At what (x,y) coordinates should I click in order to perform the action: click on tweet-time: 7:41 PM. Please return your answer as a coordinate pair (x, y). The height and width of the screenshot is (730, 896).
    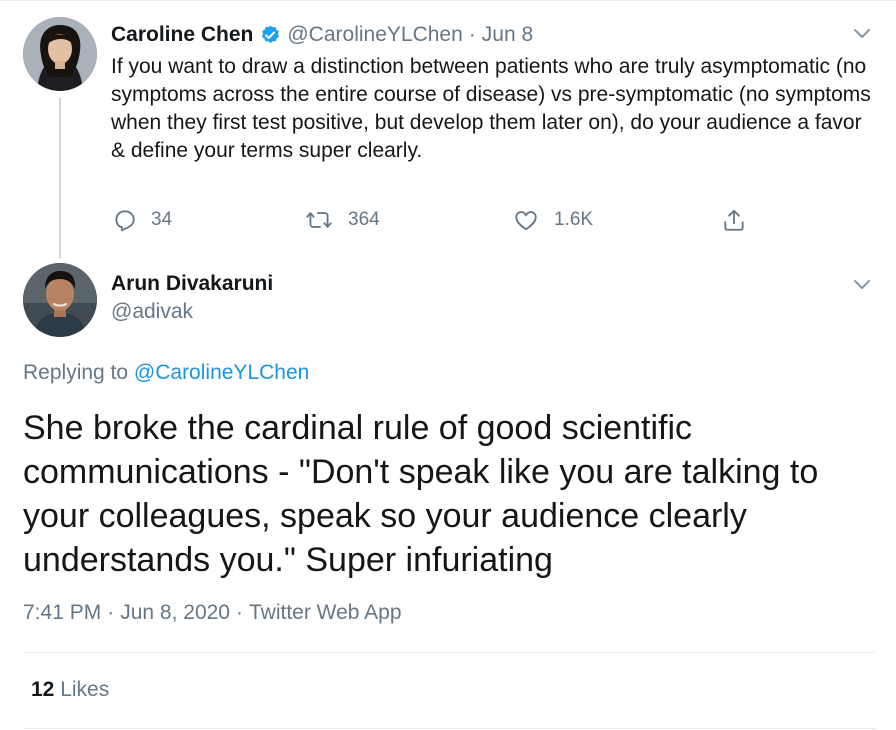
    Looking at the image, I should click on (62, 612).